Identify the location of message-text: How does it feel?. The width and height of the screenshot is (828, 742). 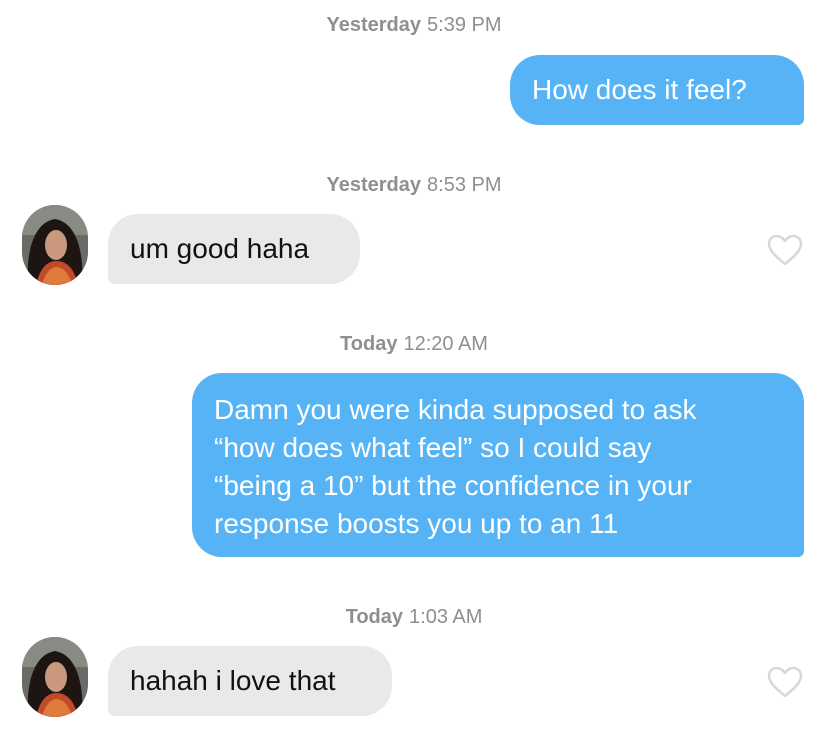
(639, 89).